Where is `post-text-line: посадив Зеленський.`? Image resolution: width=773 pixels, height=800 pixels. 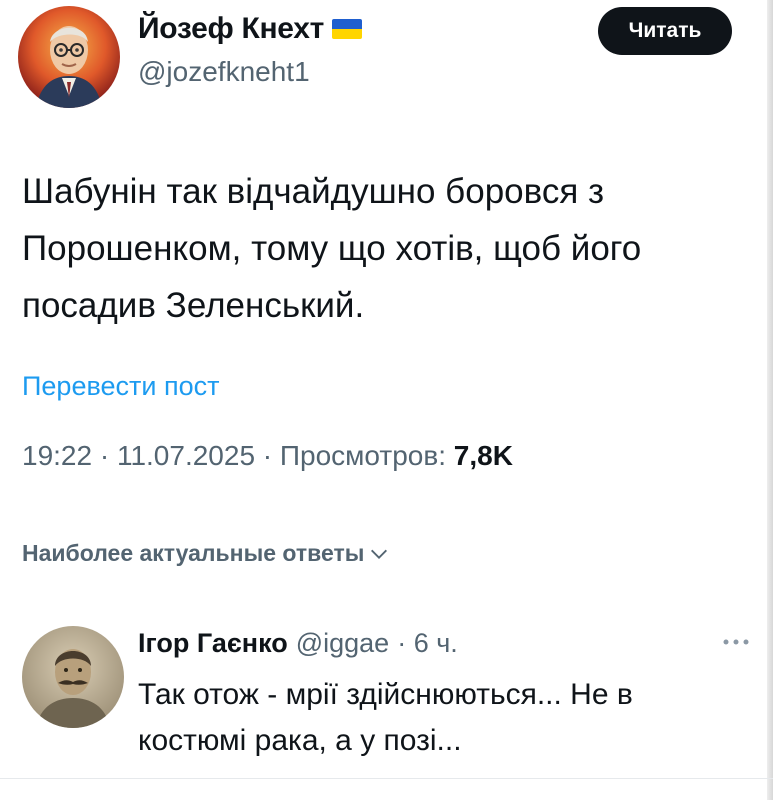
post-text-line: посадив Зеленський. is located at coordinates (193, 305).